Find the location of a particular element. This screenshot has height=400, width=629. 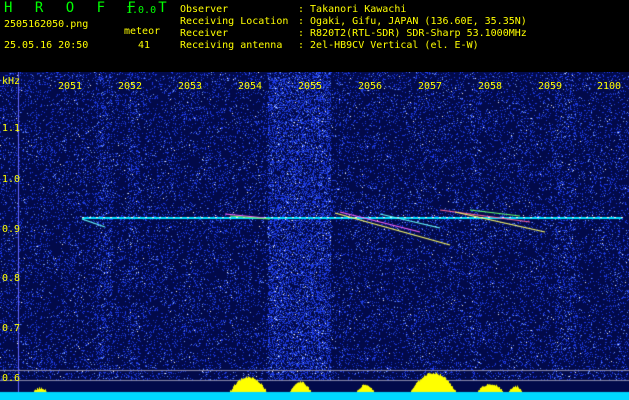

x-tick-label: 2057 is located at coordinates (430, 86).